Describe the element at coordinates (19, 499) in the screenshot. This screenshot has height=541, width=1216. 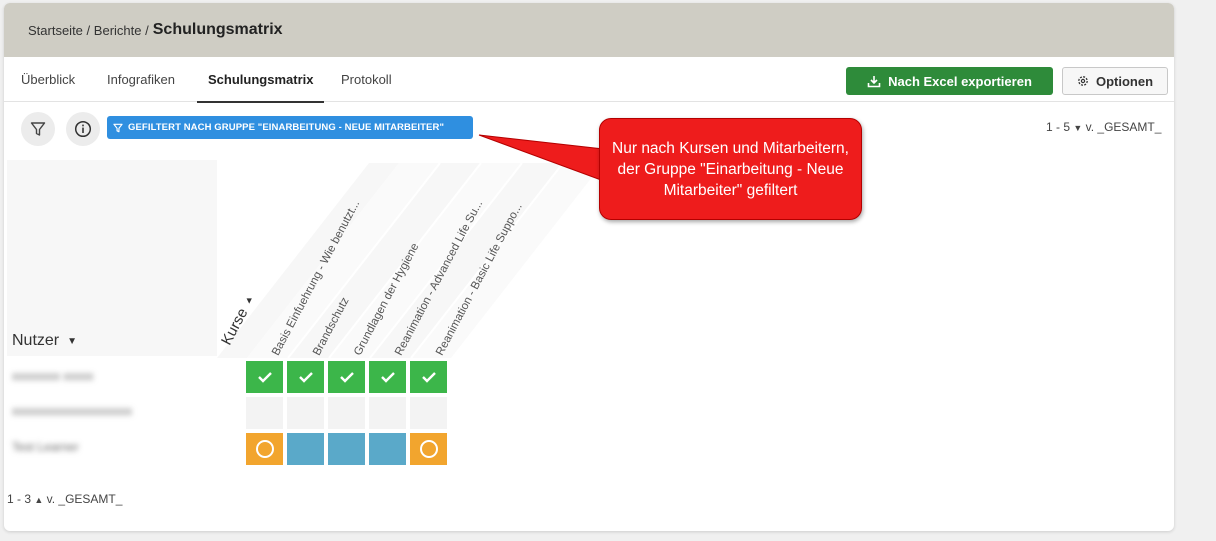
I see `pager-range: 1 - 3` at that location.